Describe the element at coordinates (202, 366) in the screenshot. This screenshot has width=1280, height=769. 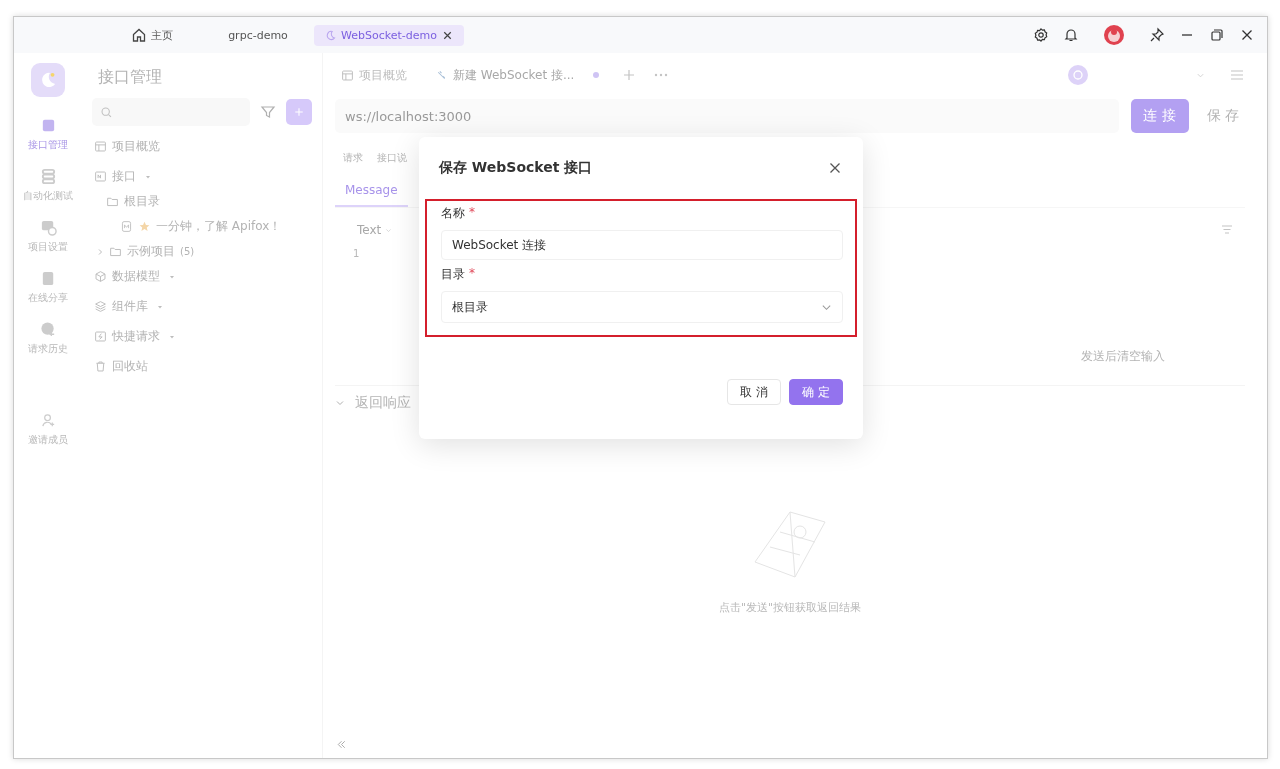
I see `tree-item: 回收站` at that location.